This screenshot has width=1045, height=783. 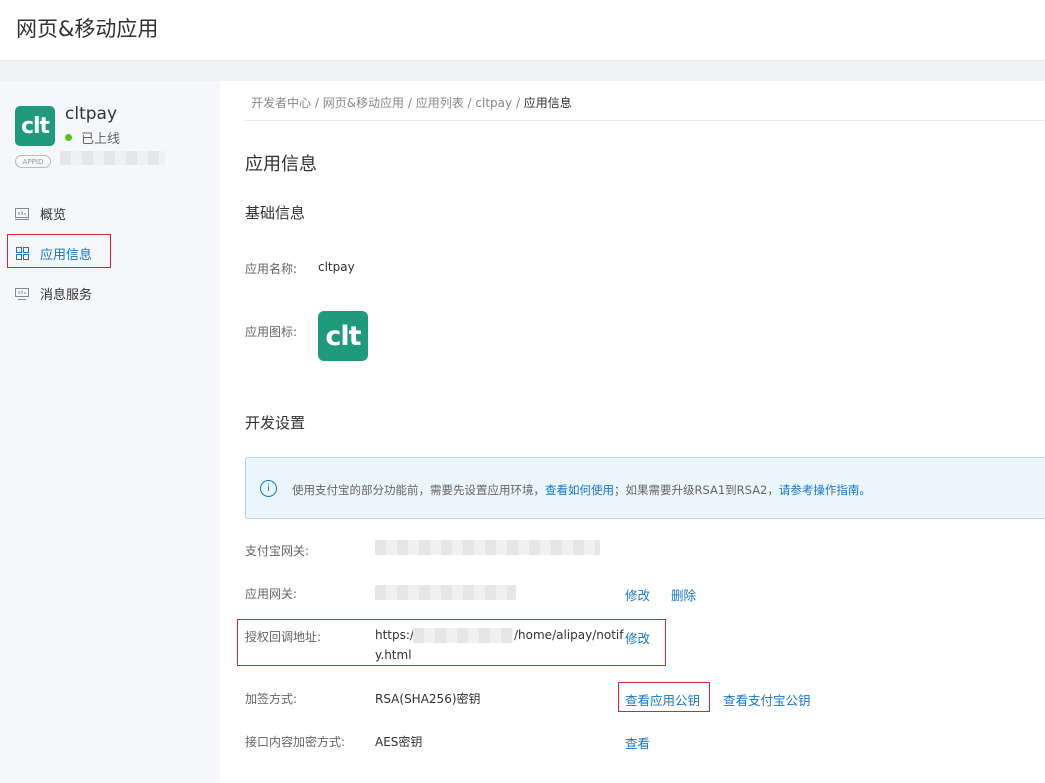 What do you see at coordinates (277, 551) in the screenshot?
I see `alipay-gateway-label: 支付宝网关:` at bounding box center [277, 551].